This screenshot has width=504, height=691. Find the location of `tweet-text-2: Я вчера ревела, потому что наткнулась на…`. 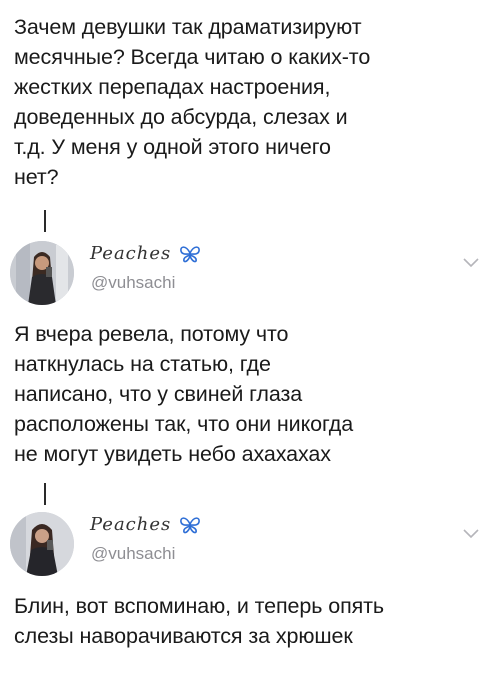

tweet-text-2: Я вчера ревела, потому что наткнулась на… is located at coordinates (184, 394).